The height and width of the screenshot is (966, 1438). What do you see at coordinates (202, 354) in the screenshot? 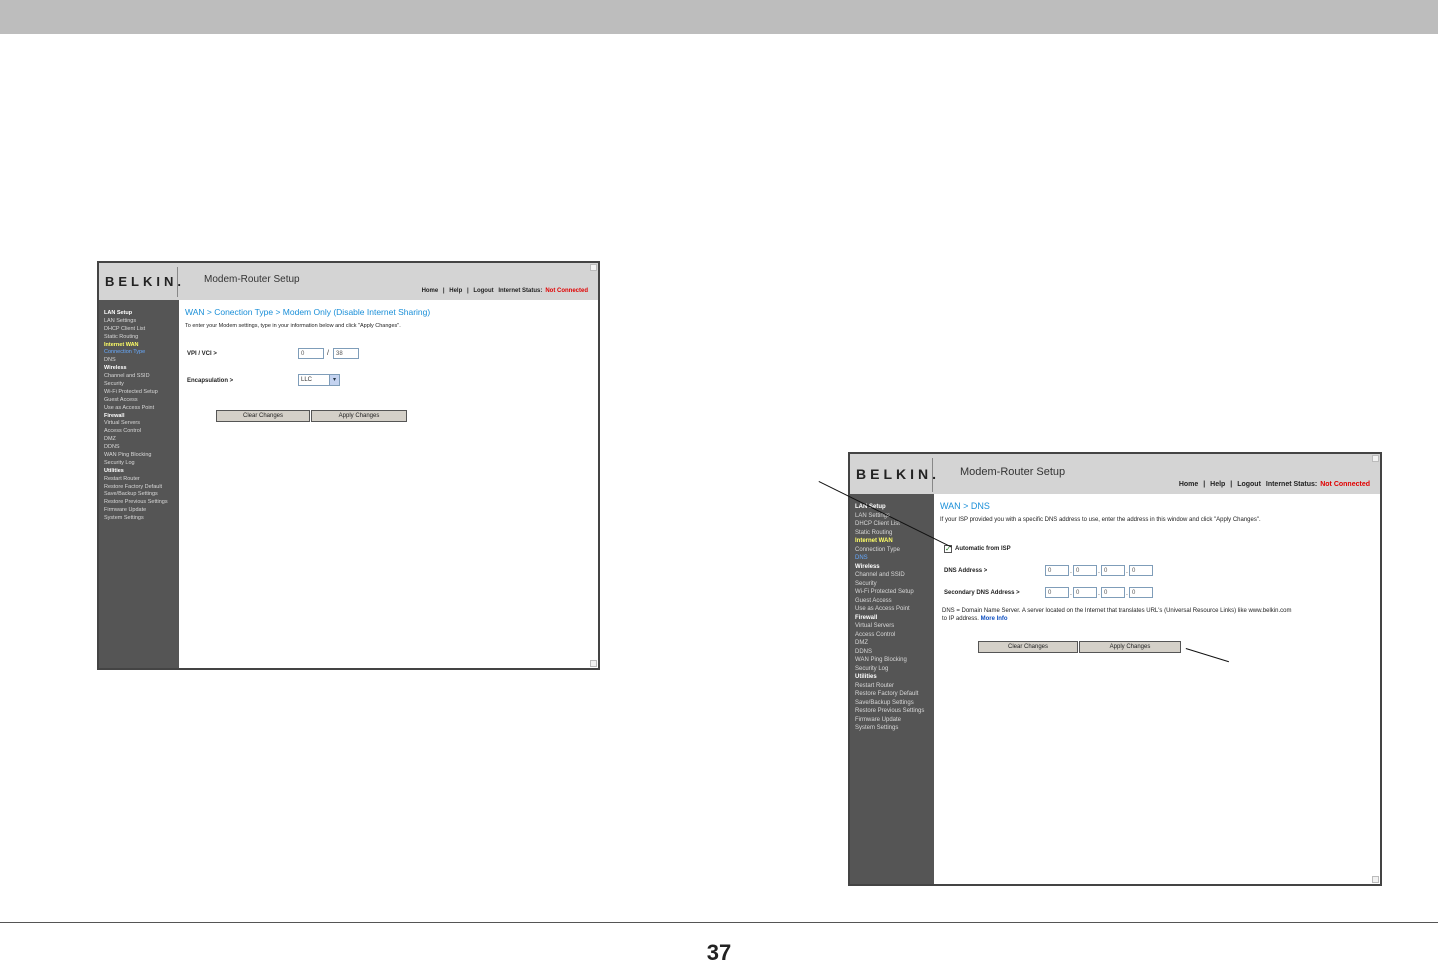
I see `vpi-vci-label: VPI / VCI >` at bounding box center [202, 354].